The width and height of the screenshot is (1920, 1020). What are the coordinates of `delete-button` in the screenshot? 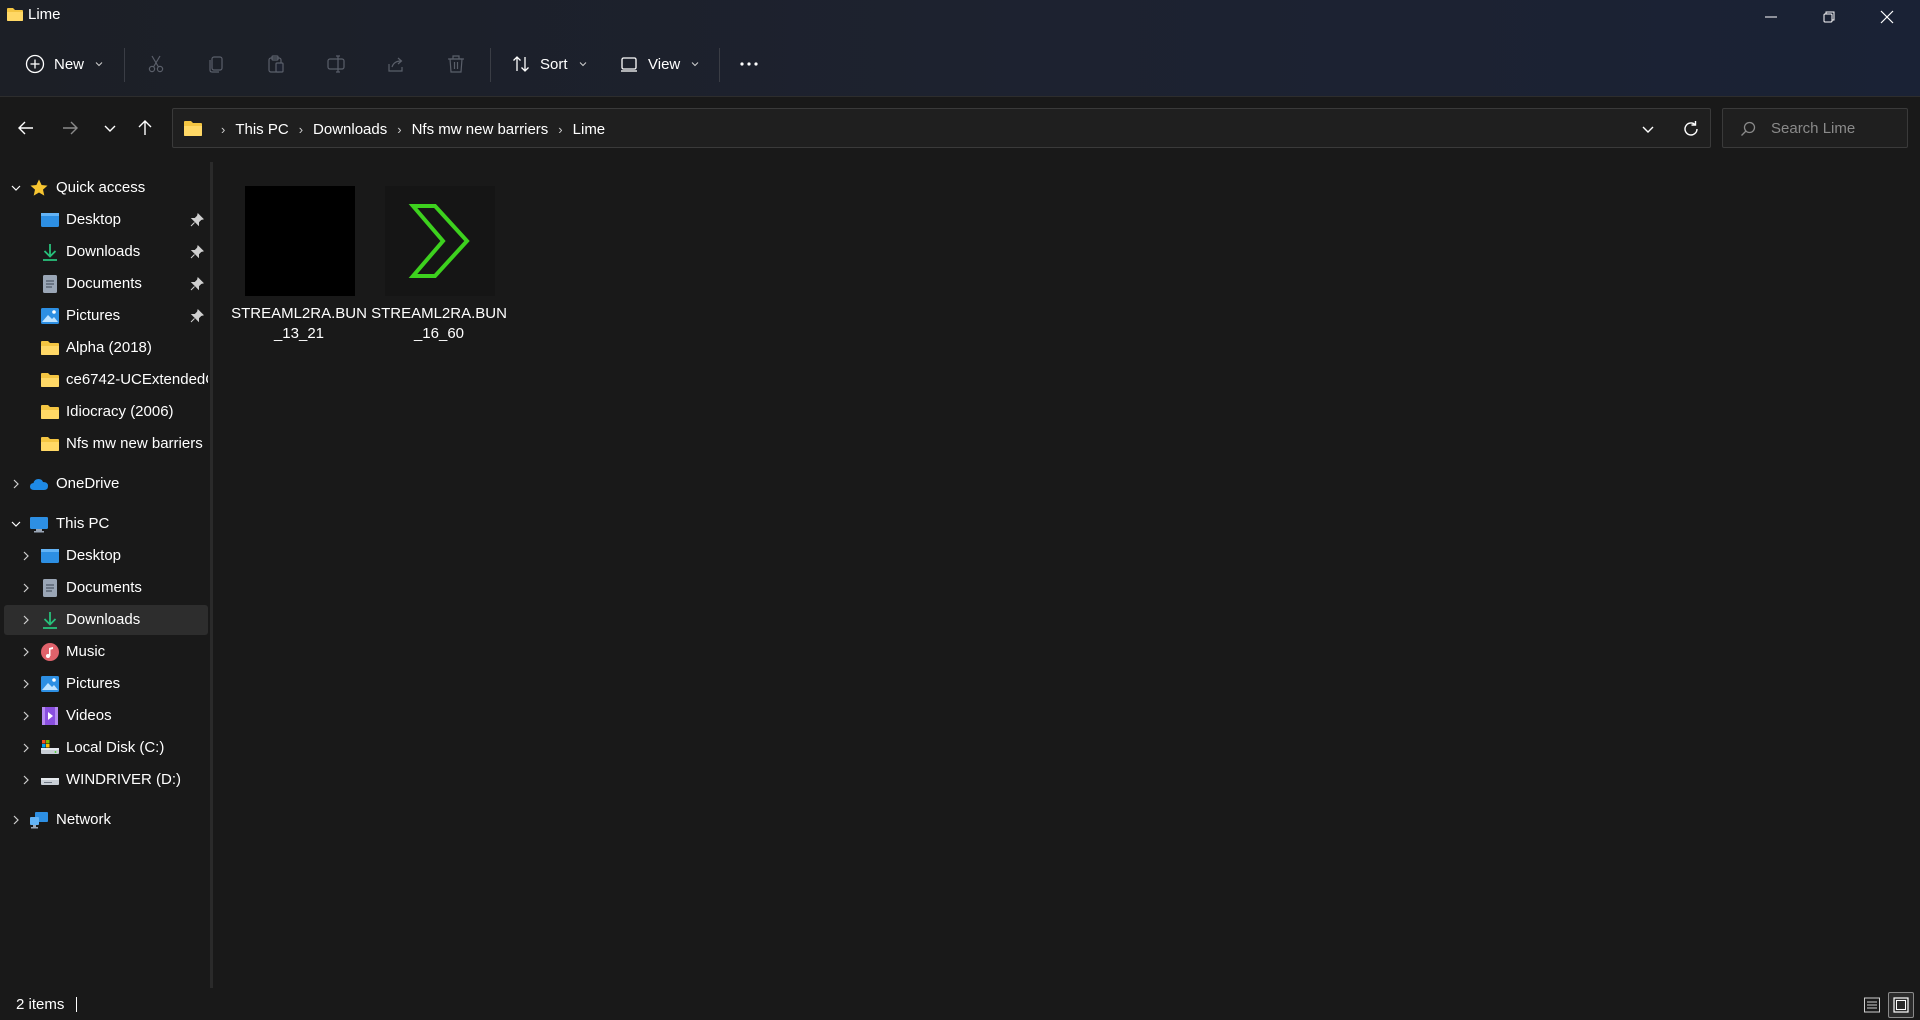 It's located at (456, 64).